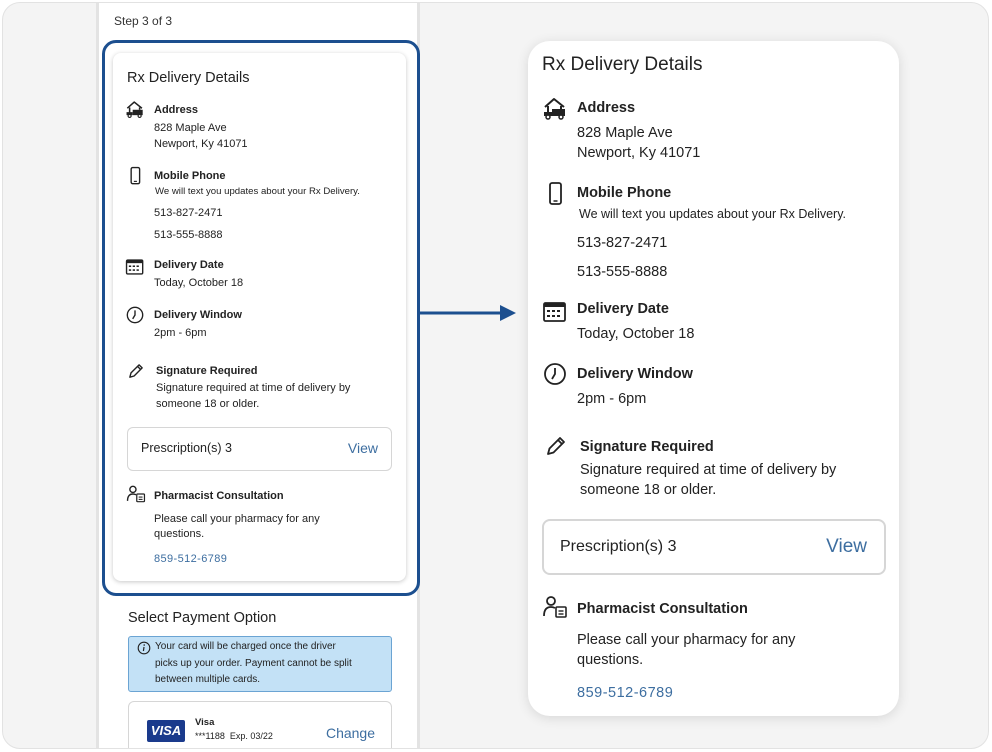 This screenshot has width=992, height=752. Describe the element at coordinates (350, 733) in the screenshot. I see `change-card-button: Change` at that location.